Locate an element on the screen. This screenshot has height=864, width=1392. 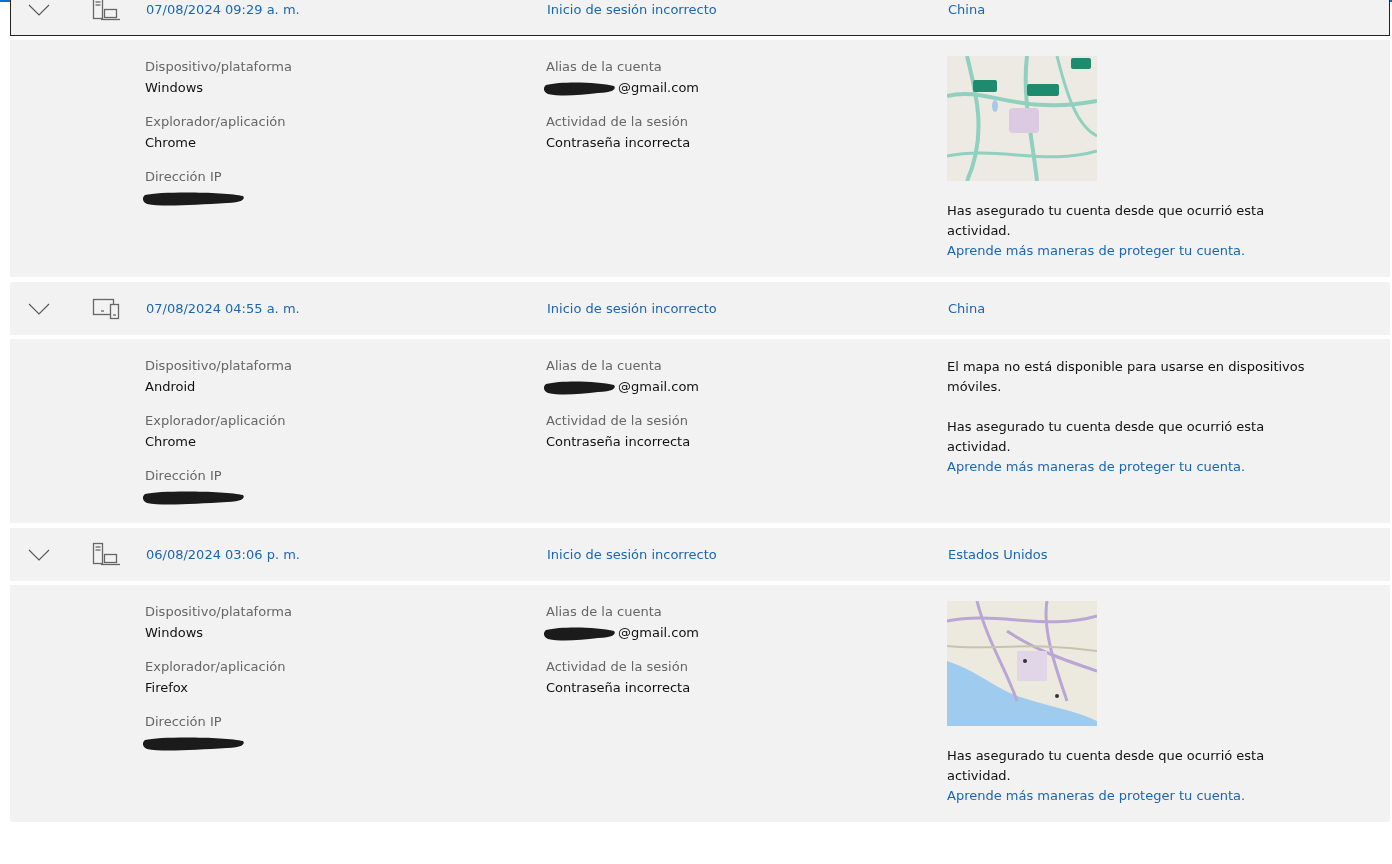
event-location: Estados Unidos is located at coordinates (998, 554).